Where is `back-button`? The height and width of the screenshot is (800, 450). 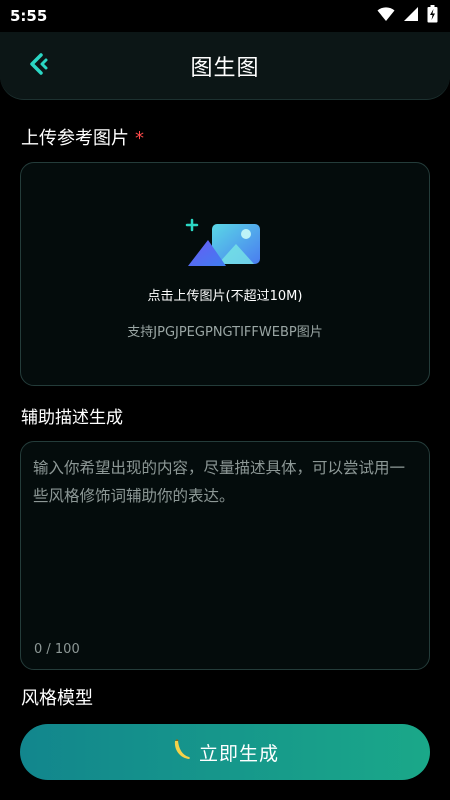
back-button is located at coordinates (38, 66).